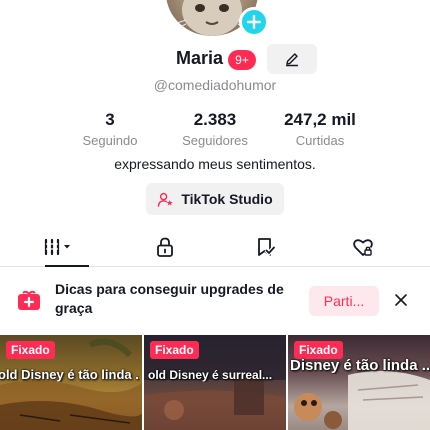  Describe the element at coordinates (215, 140) in the screenshot. I see `stat-label: Seguidores` at that location.